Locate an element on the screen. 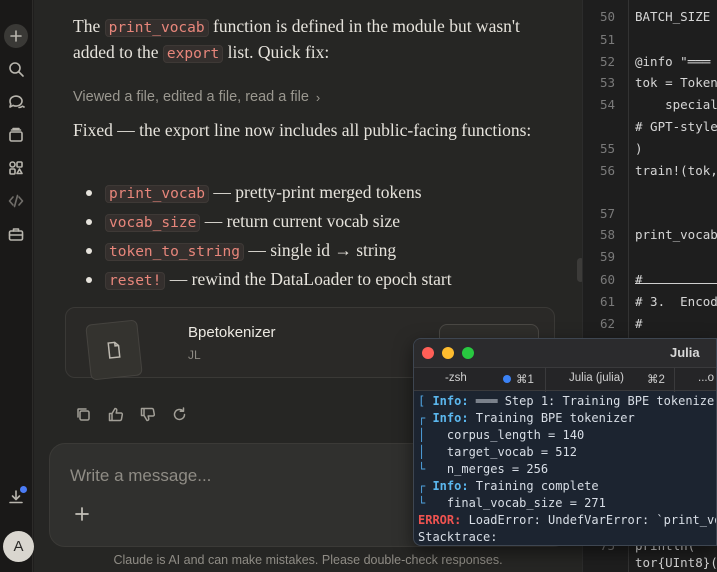 The height and width of the screenshot is (572, 717). line-number: 61 is located at coordinates (607, 301).